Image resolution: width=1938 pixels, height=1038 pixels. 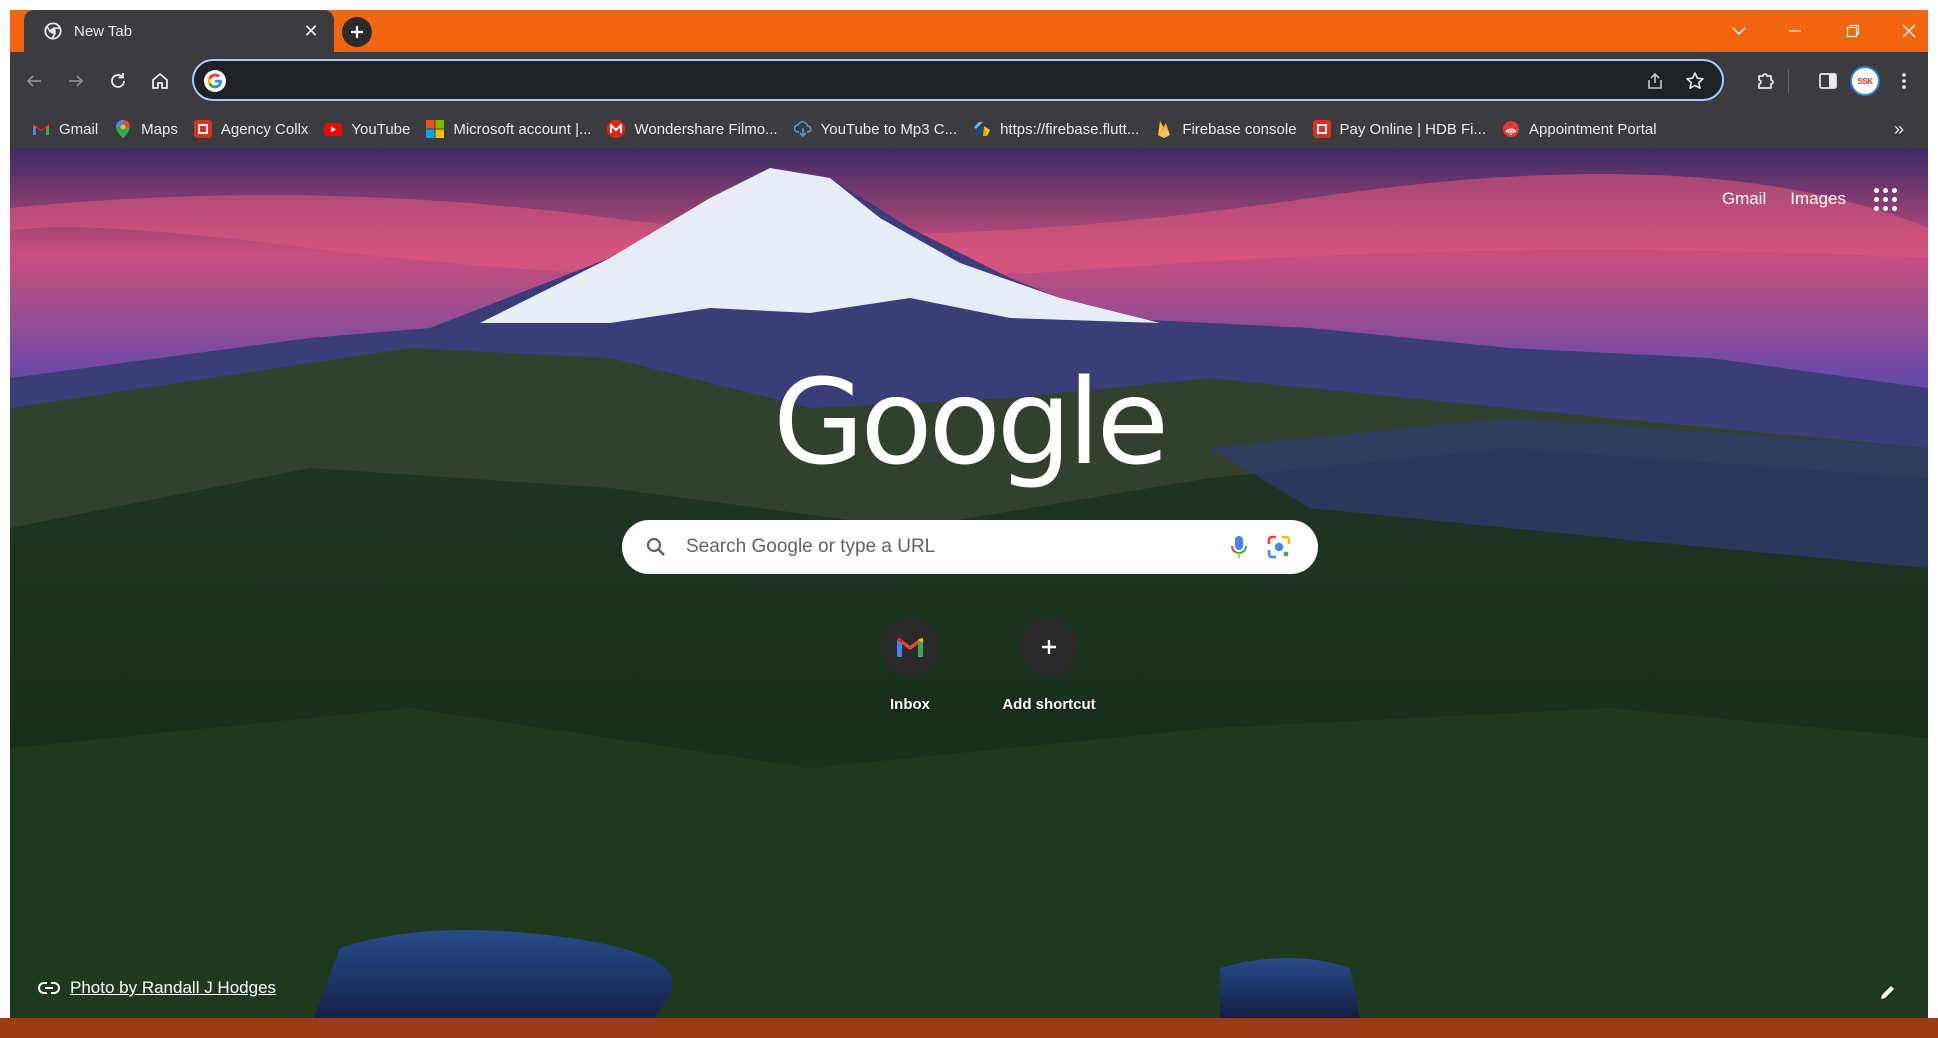 I want to click on home-button, so click(x=160, y=81).